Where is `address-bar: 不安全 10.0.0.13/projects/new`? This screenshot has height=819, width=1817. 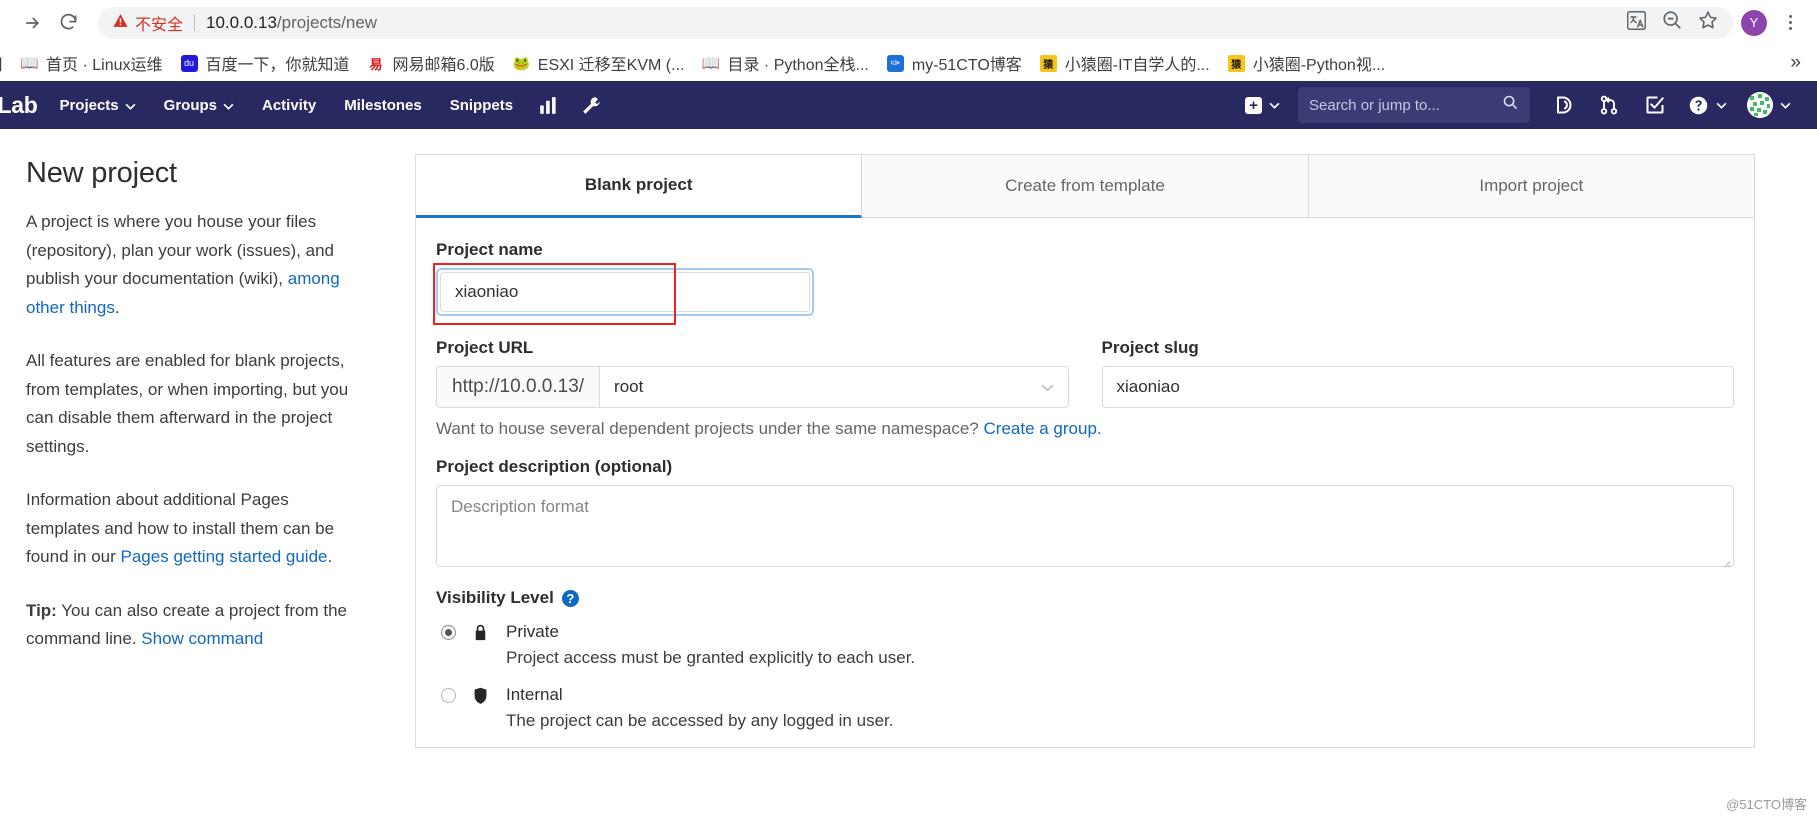 address-bar: 不安全 10.0.0.13/projects/new is located at coordinates (915, 22).